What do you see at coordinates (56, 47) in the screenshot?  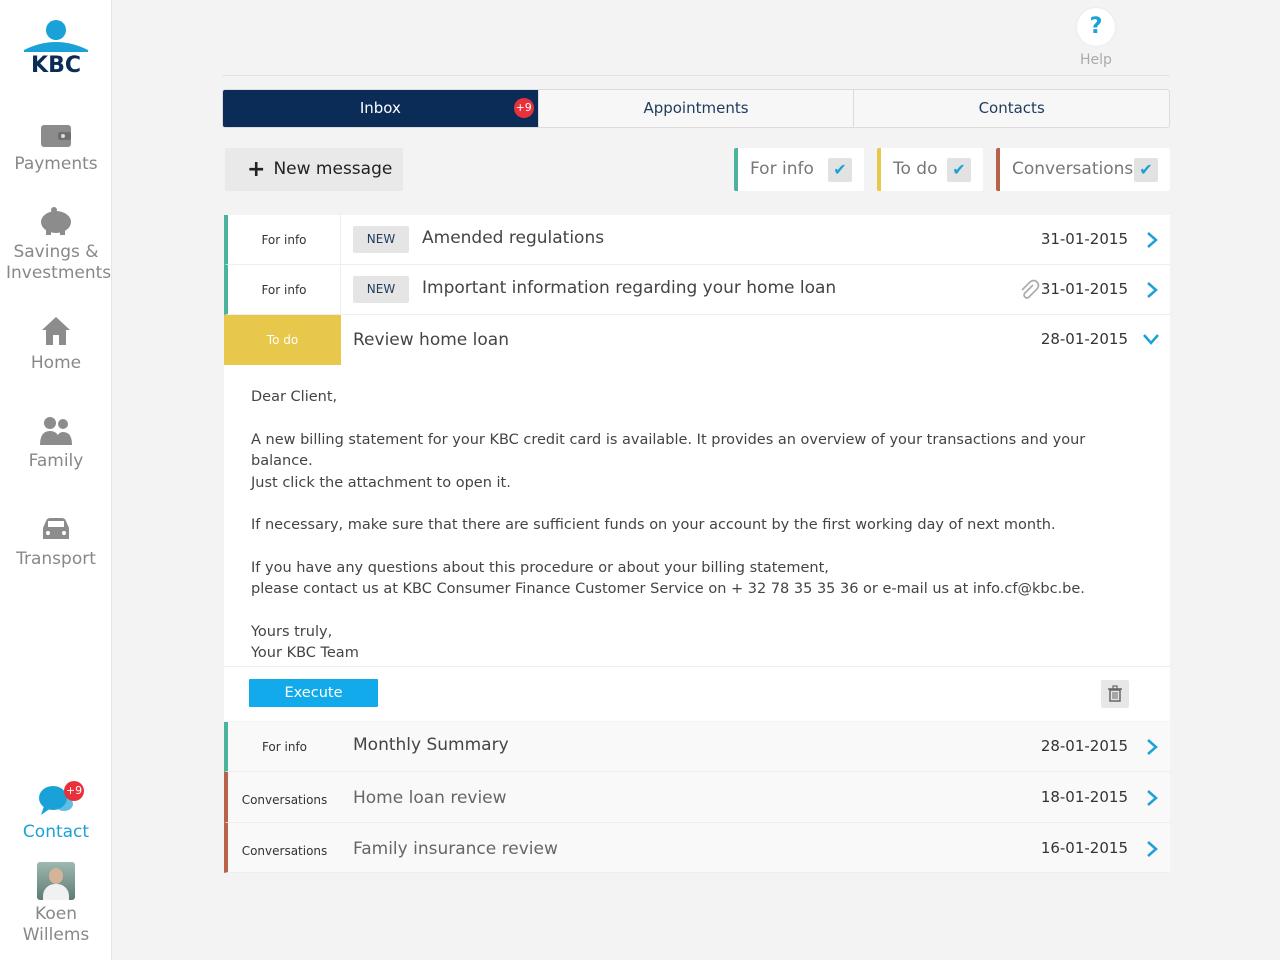 I see `kbc-logo: KBC` at bounding box center [56, 47].